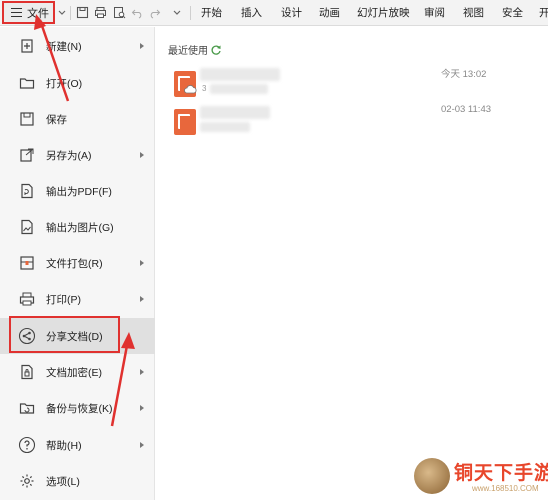 Image resolution: width=548 pixels, height=500 pixels. Describe the element at coordinates (216, 50) in the screenshot. I see `refresh-icon` at that location.